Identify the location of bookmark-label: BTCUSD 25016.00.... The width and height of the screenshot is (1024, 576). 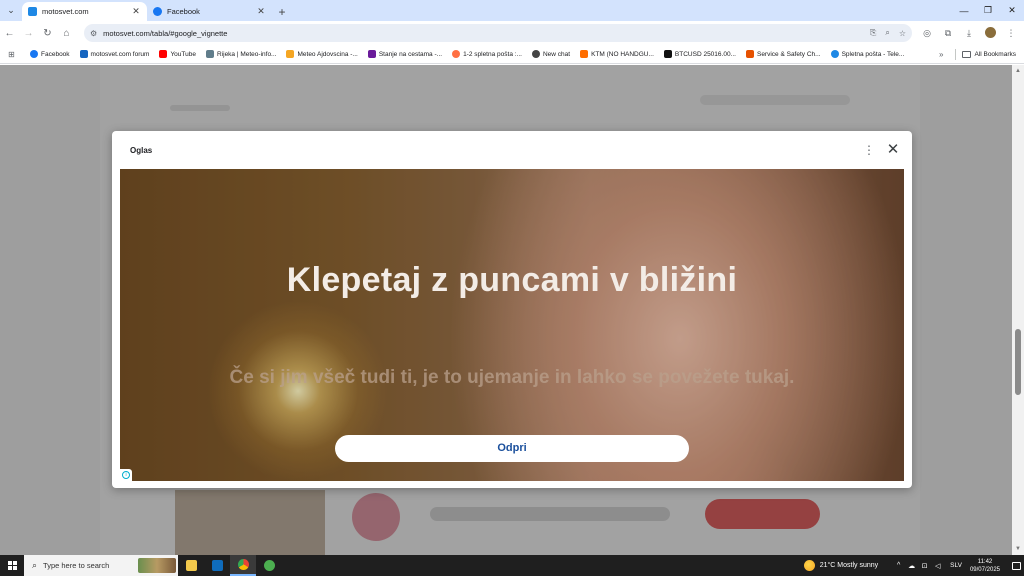
(705, 54).